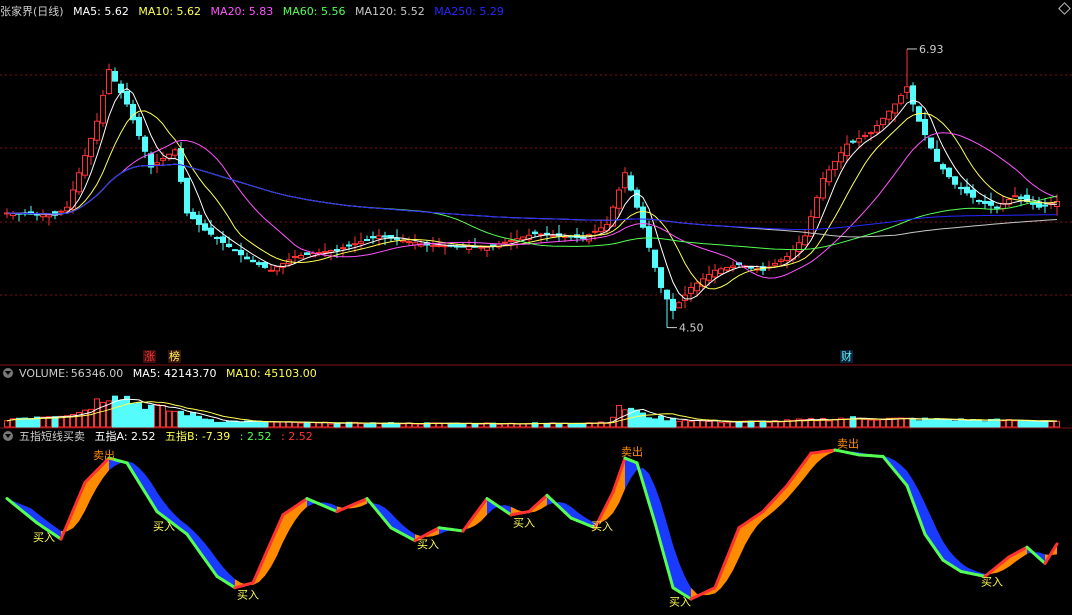 Image resolution: width=1072 pixels, height=615 pixels. Describe the element at coordinates (149, 356) in the screenshot. I see `badge-zhang: 涨` at that location.